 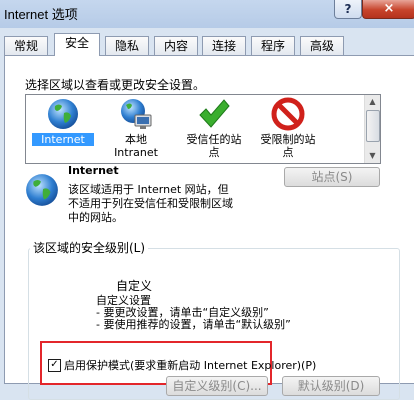 I want to click on default-level-button: 默认级别(D), so click(x=331, y=386).